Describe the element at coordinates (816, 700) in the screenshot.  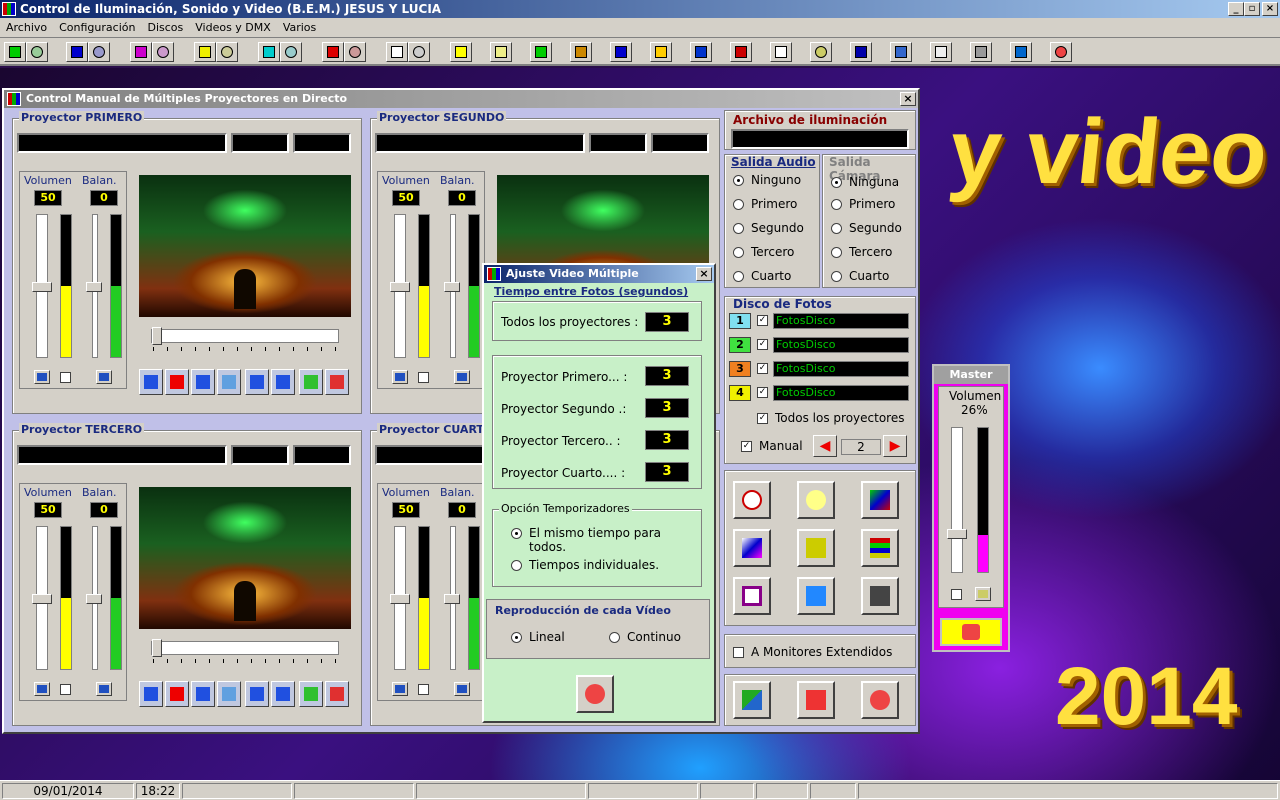
I see `cancel-button` at that location.